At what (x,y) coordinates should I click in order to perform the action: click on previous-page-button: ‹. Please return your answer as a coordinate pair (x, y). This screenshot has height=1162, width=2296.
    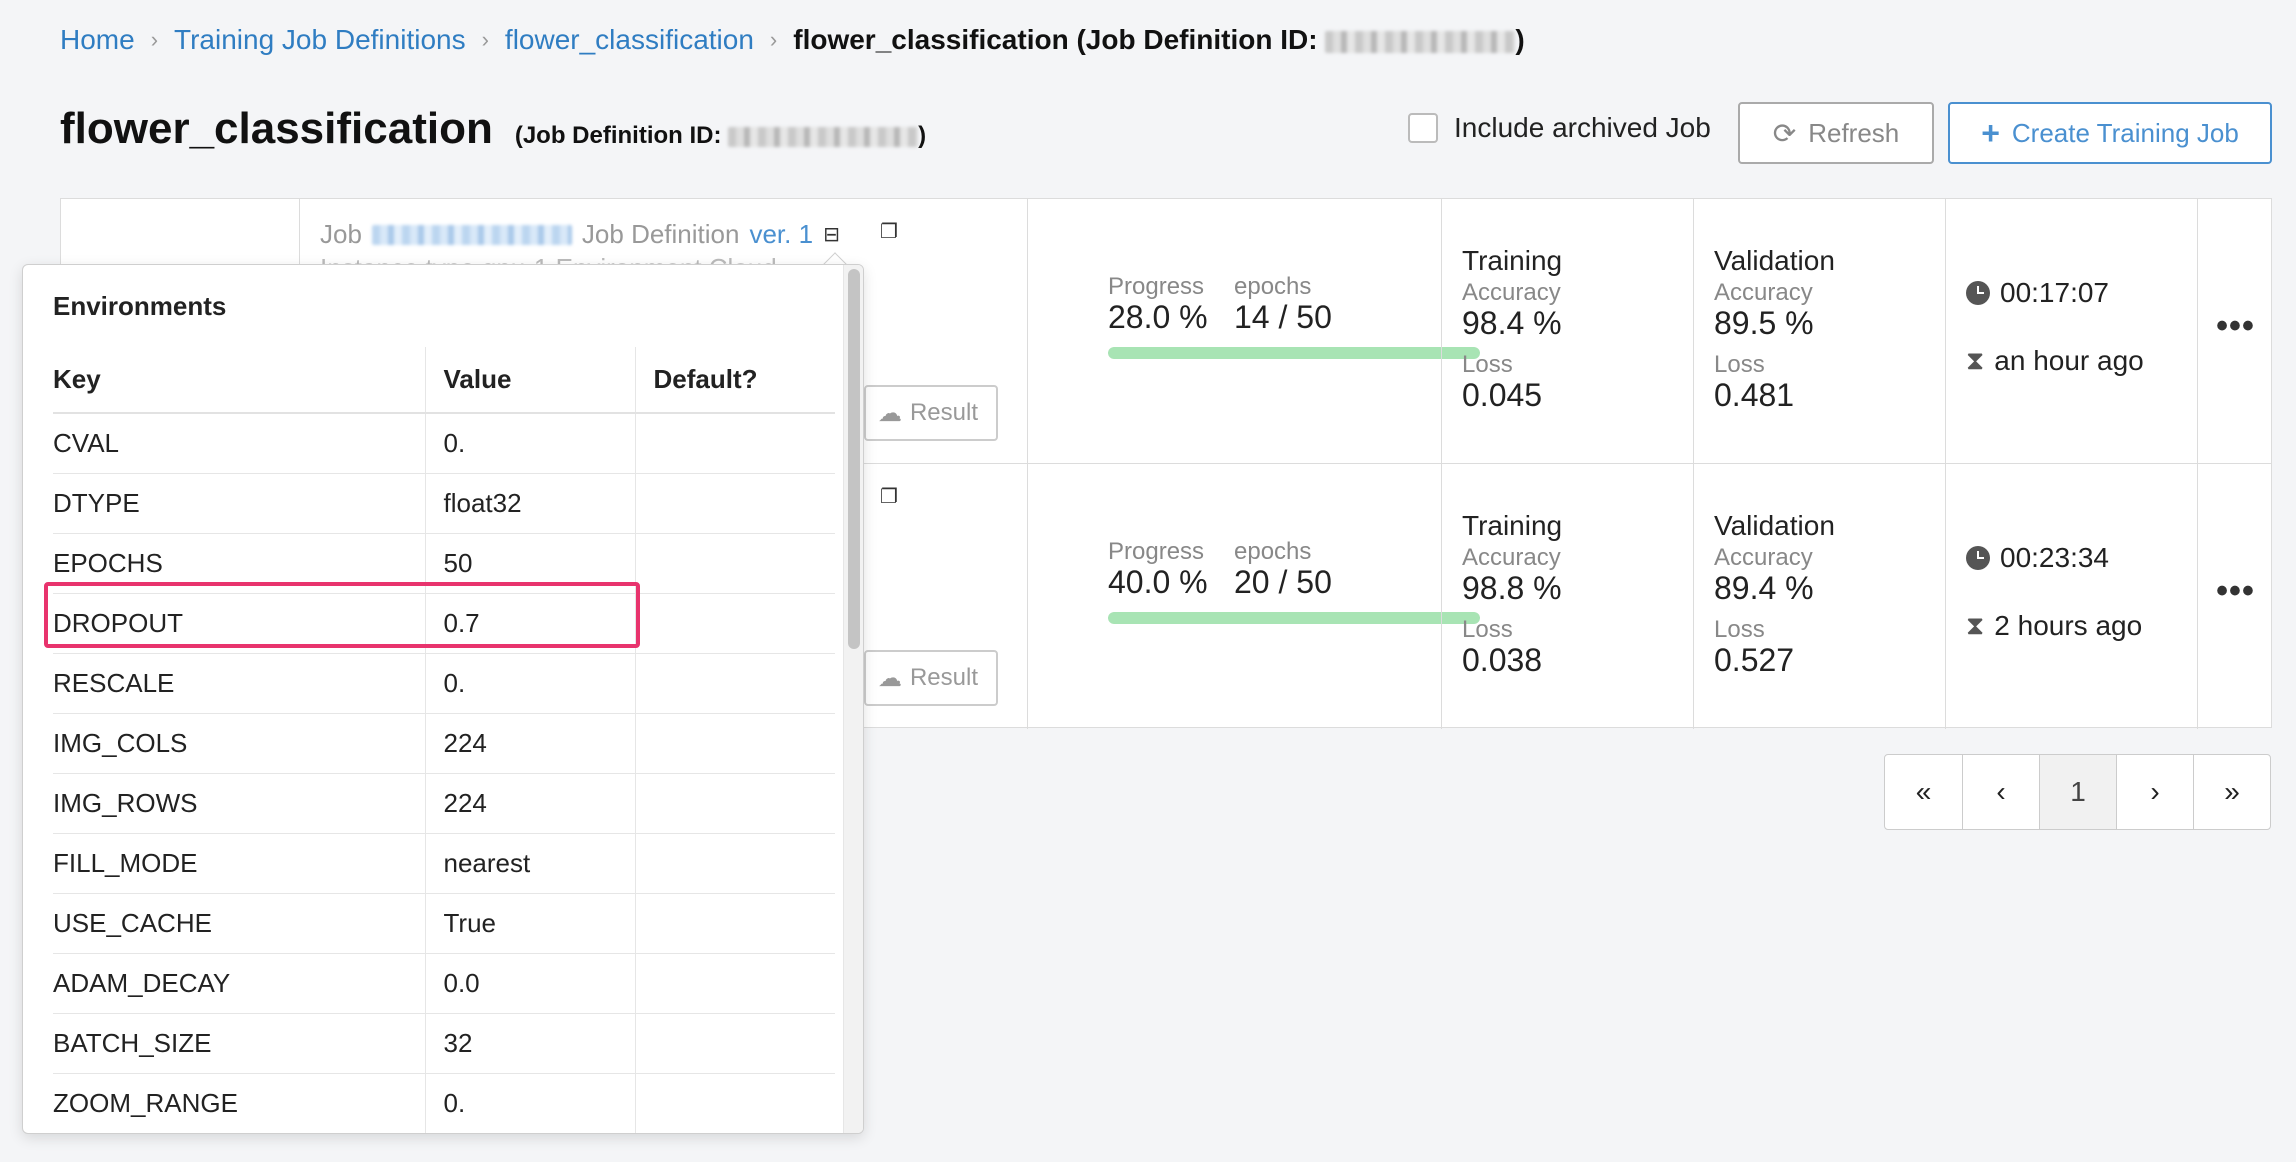
    Looking at the image, I should click on (2000, 792).